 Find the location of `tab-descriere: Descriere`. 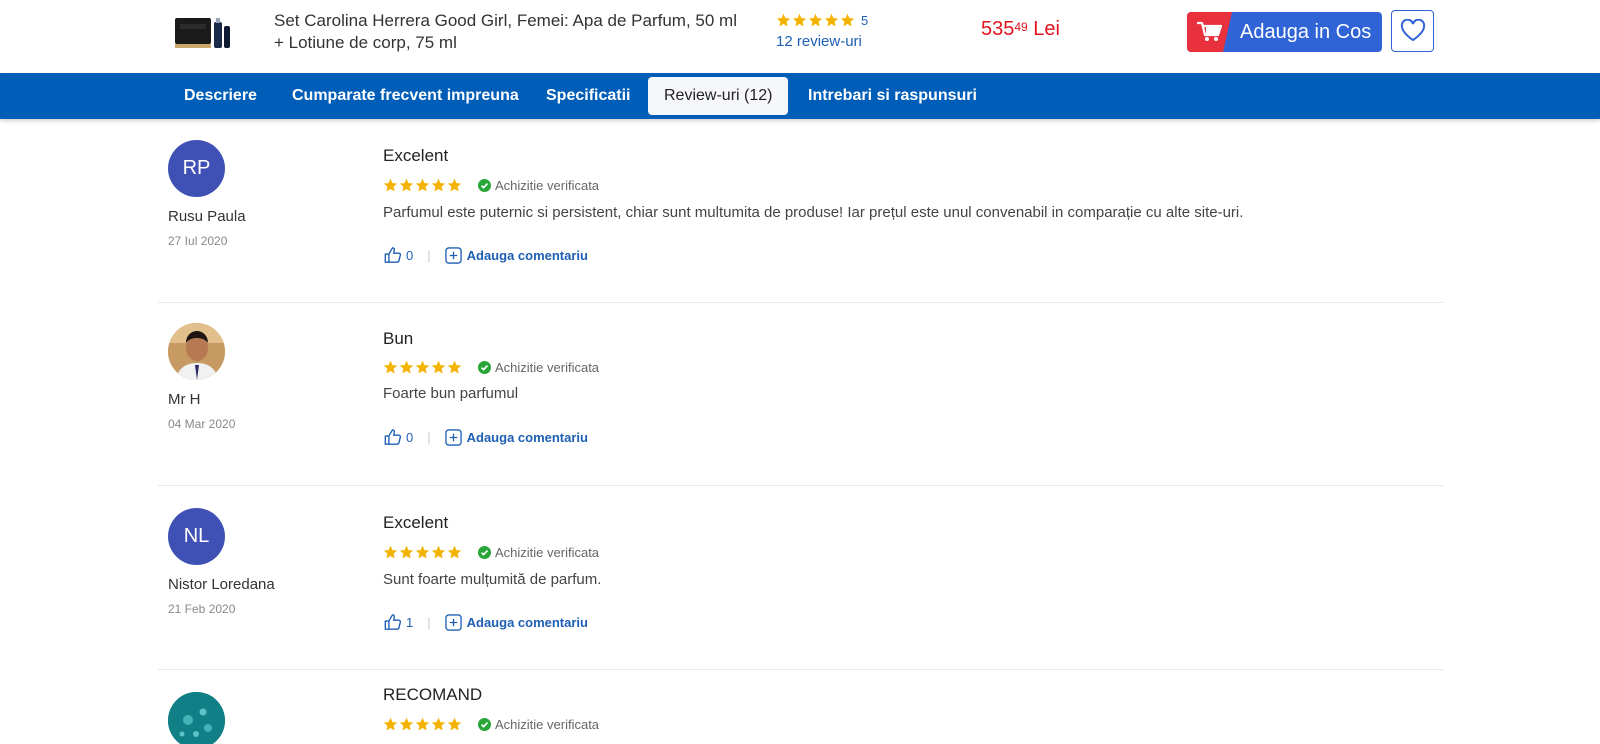

tab-descriere: Descriere is located at coordinates (220, 96).